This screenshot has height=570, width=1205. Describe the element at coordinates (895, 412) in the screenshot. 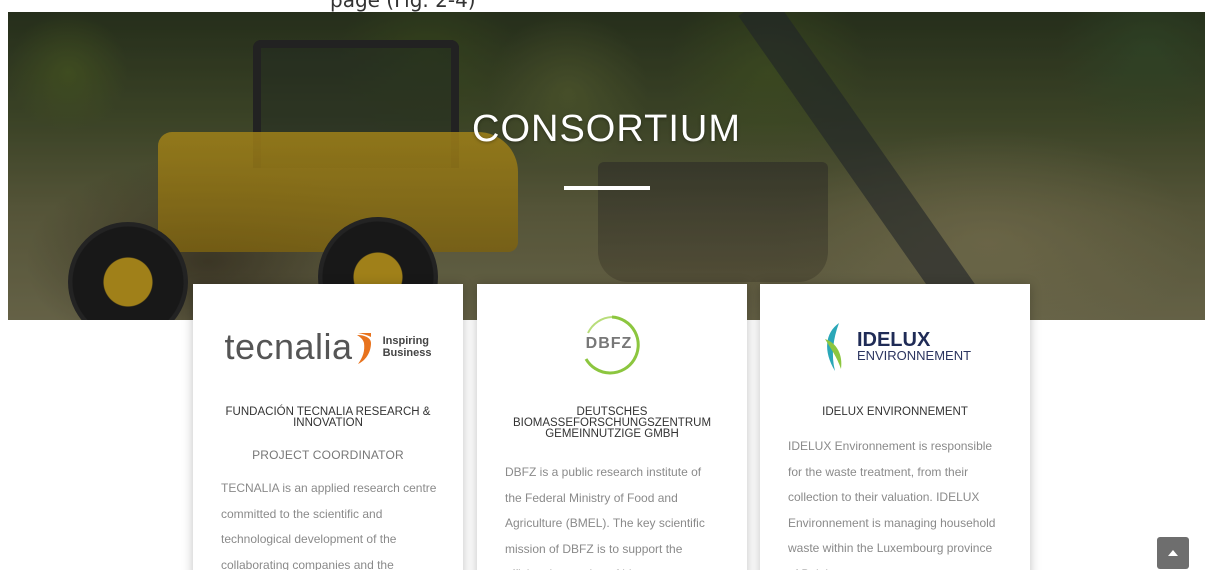

I see `partner-name: IDELUX ENVIRONNEMENT` at that location.